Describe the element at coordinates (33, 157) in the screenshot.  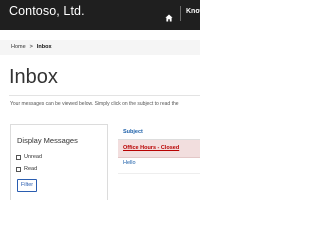
I see `unread-label: Unread` at that location.